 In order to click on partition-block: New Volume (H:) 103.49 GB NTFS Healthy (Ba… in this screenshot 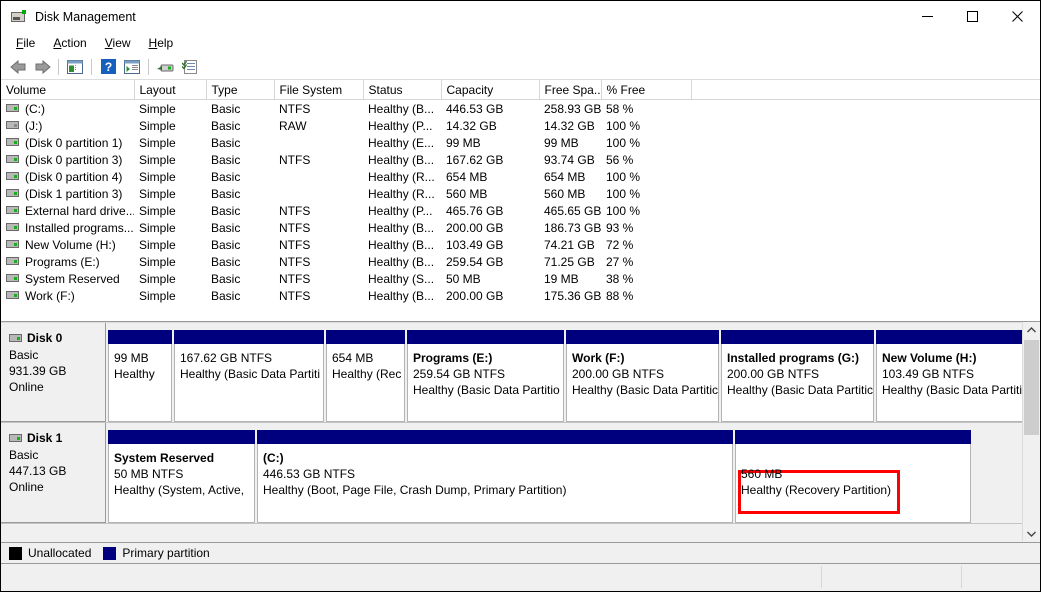, I will do `click(953, 376)`.